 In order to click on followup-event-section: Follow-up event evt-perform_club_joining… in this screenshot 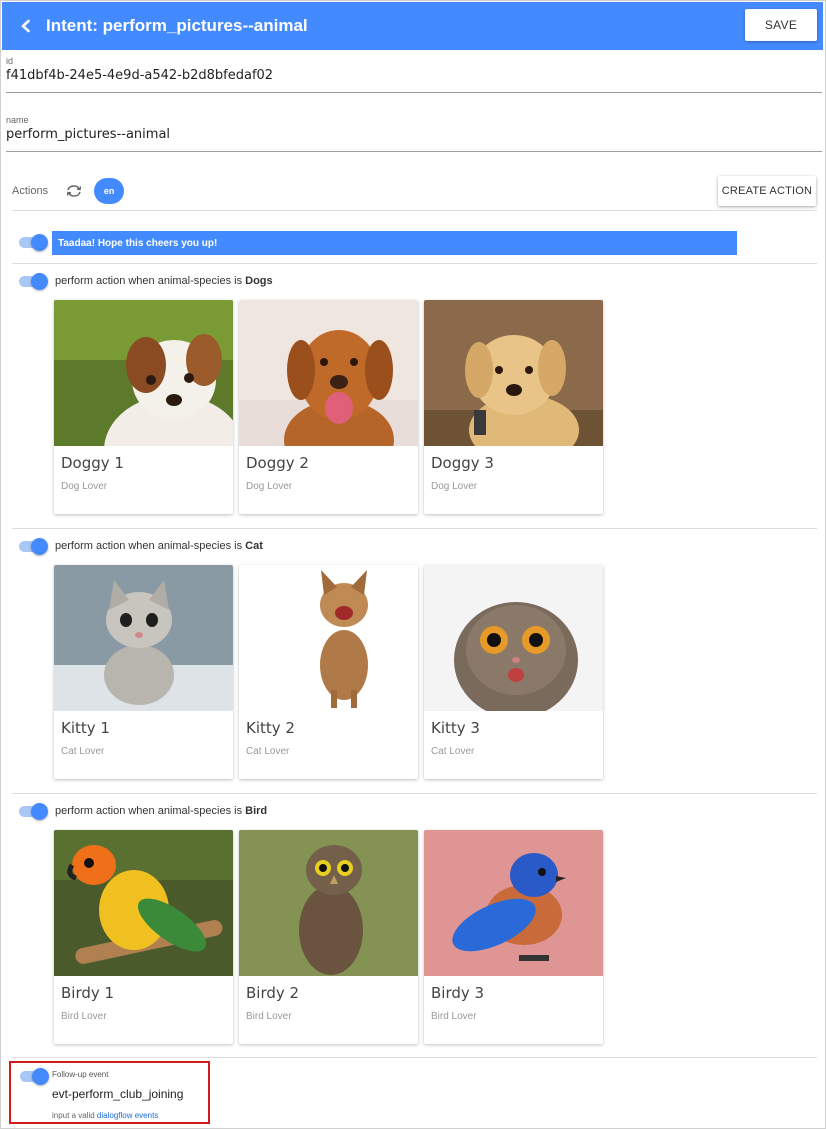, I will do `click(109, 1092)`.